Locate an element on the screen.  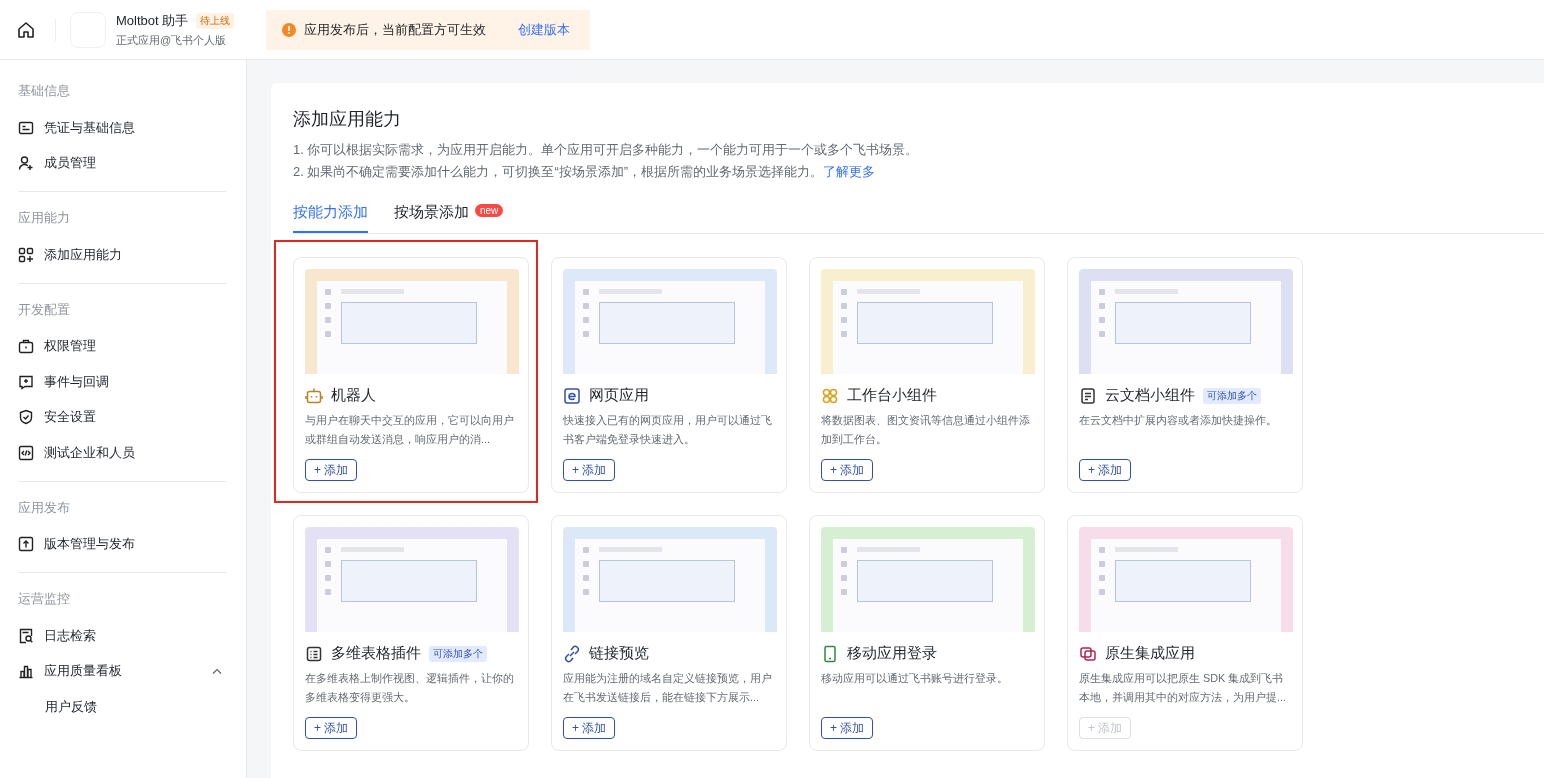
card-title: 云文档小组件 is located at coordinates (1150, 395).